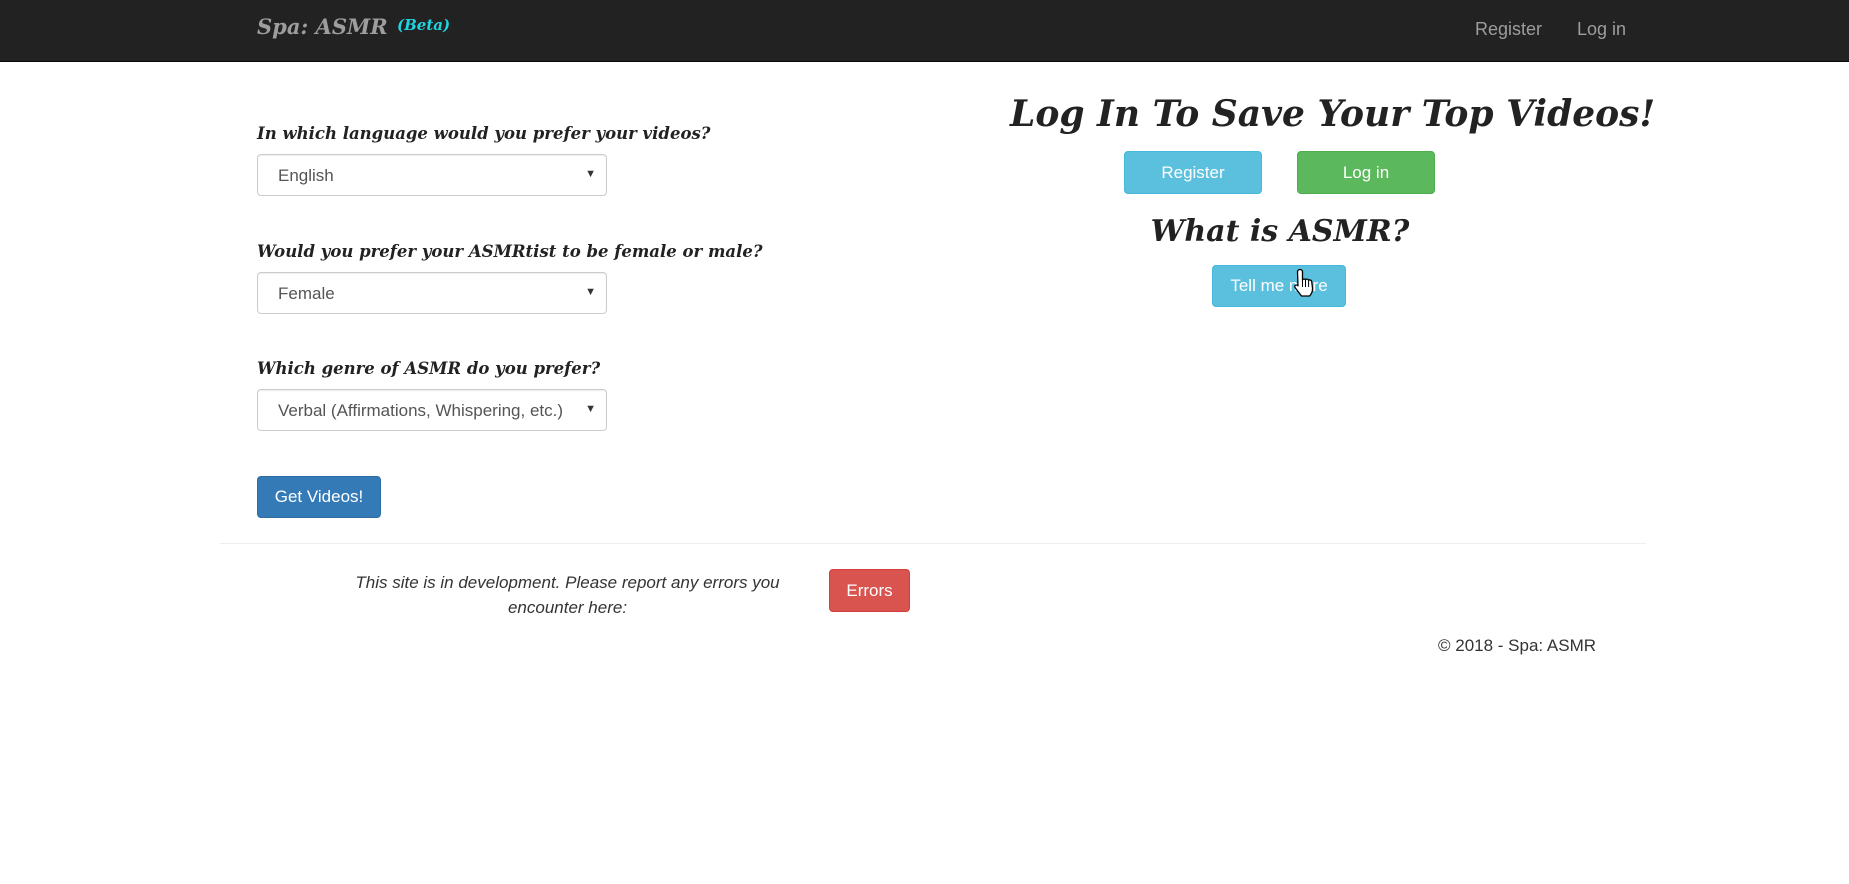 Image resolution: width=1849 pixels, height=884 pixels. I want to click on footer-divider, so click(933, 543).